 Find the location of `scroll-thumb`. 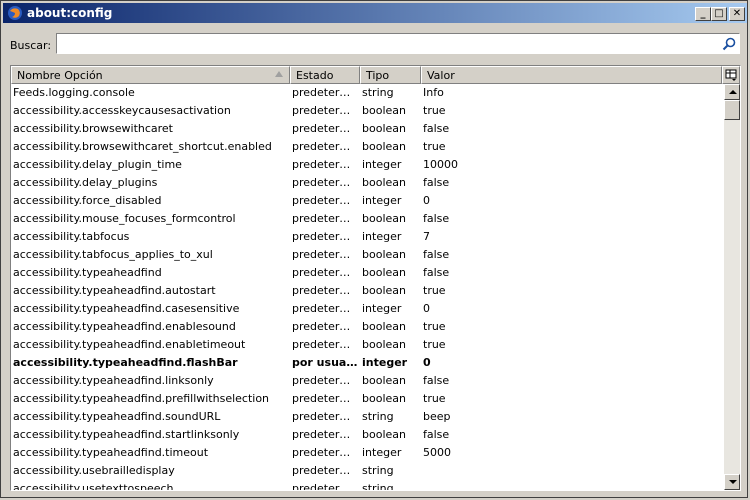

scroll-thumb is located at coordinates (732, 110).